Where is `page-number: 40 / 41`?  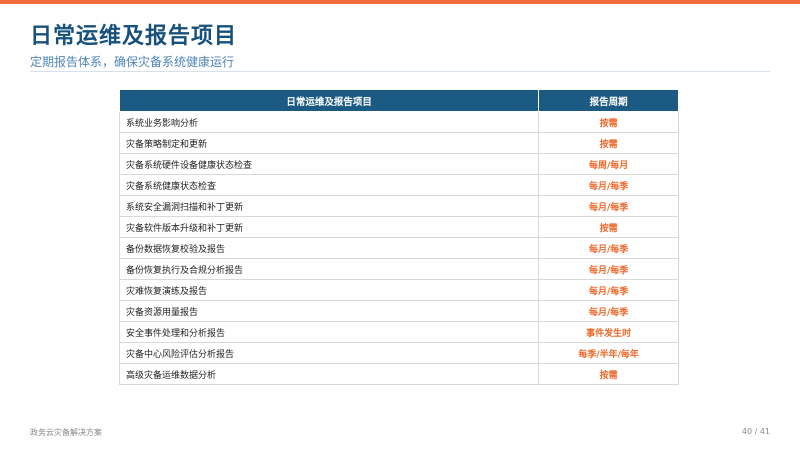
page-number: 40 / 41 is located at coordinates (755, 431).